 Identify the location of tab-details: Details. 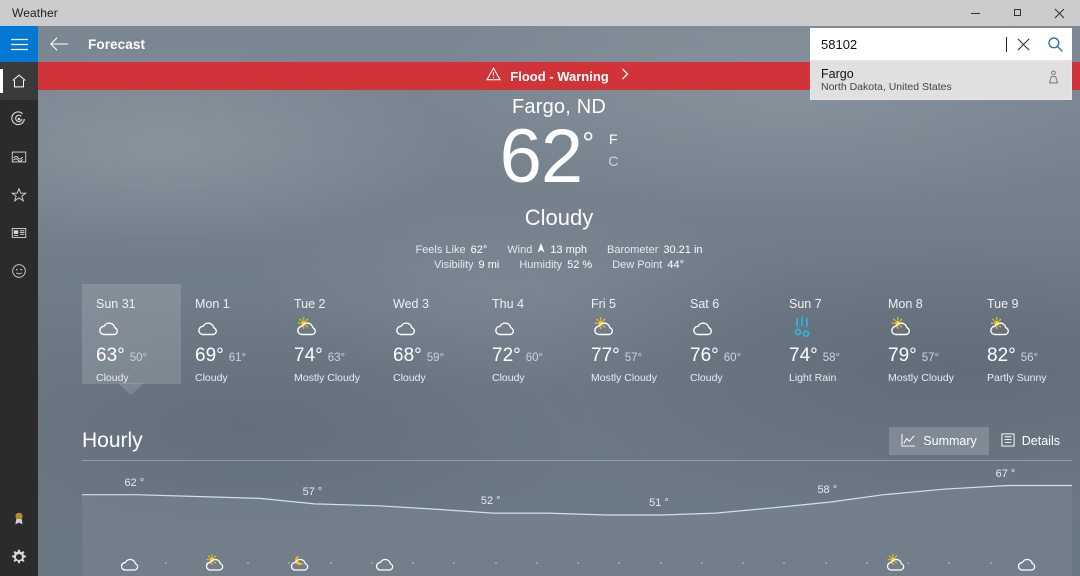
(1030, 441).